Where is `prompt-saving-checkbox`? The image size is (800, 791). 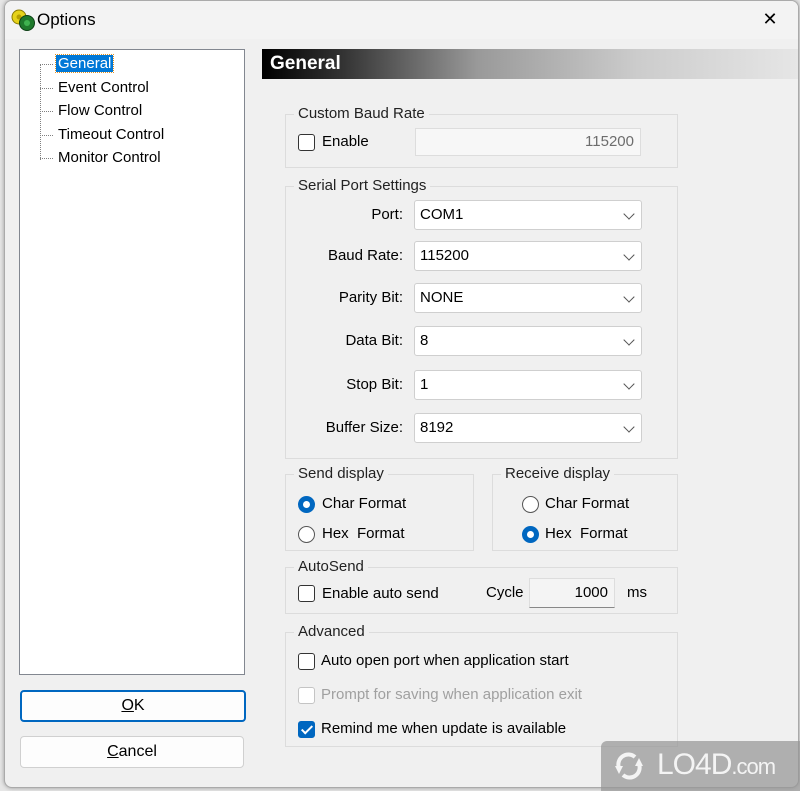 prompt-saving-checkbox is located at coordinates (306, 695).